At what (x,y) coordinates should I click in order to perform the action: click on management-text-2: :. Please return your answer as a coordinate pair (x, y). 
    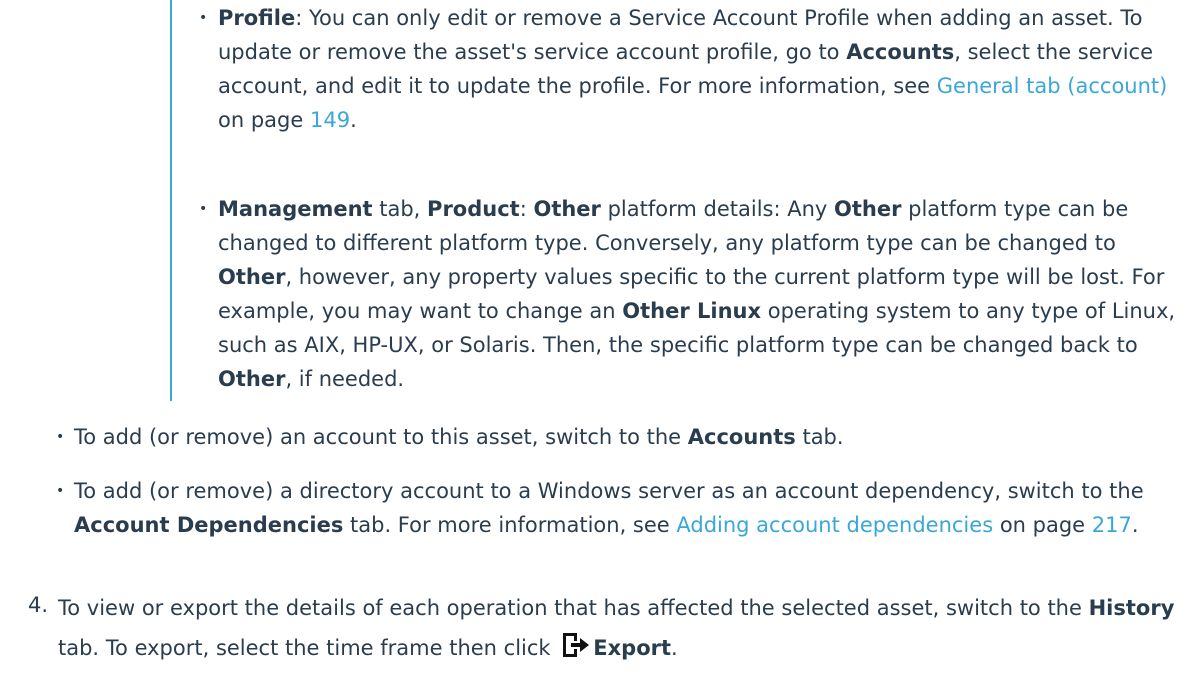
    Looking at the image, I should click on (526, 209).